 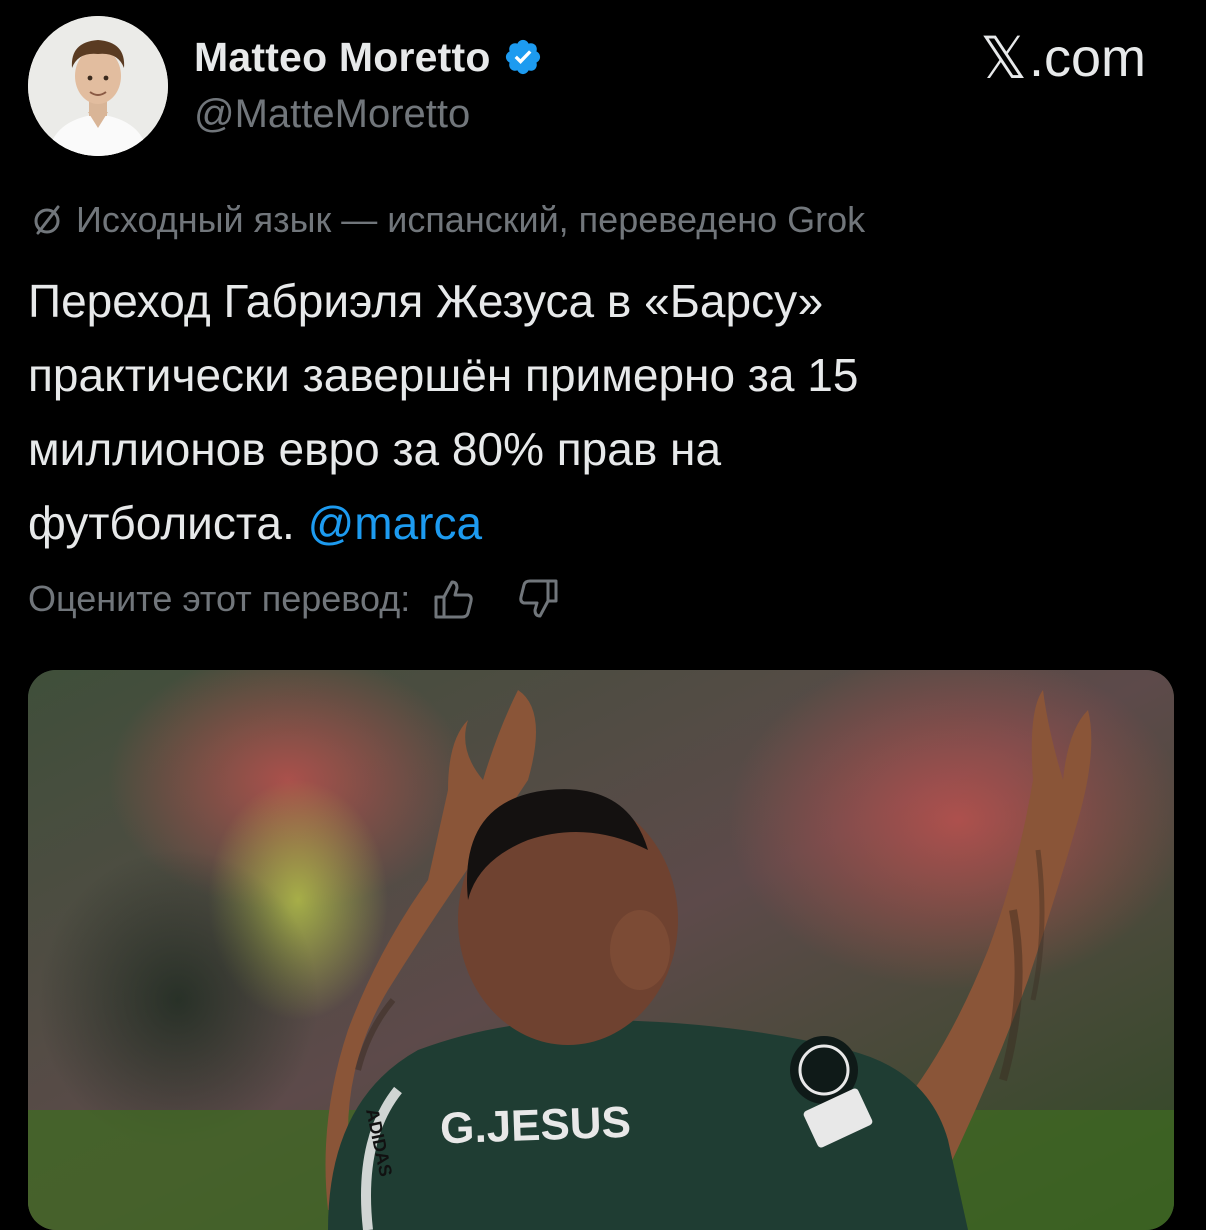 I want to click on translate-icon, so click(x=47, y=220).